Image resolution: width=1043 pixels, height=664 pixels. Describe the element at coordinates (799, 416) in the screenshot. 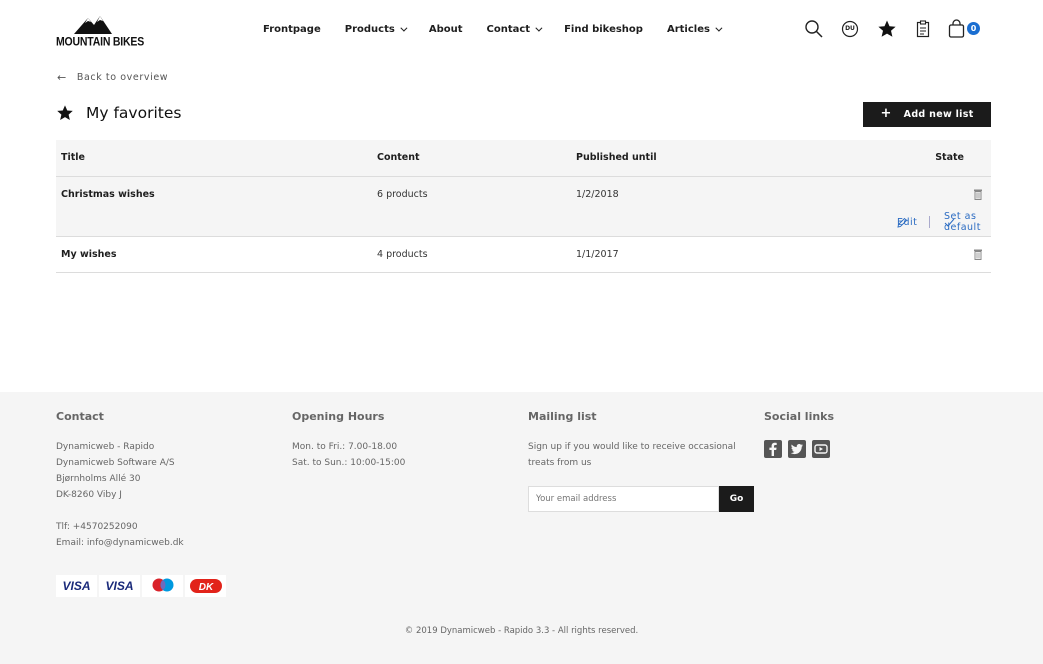

I see `footer-social-heading: Social links` at that location.